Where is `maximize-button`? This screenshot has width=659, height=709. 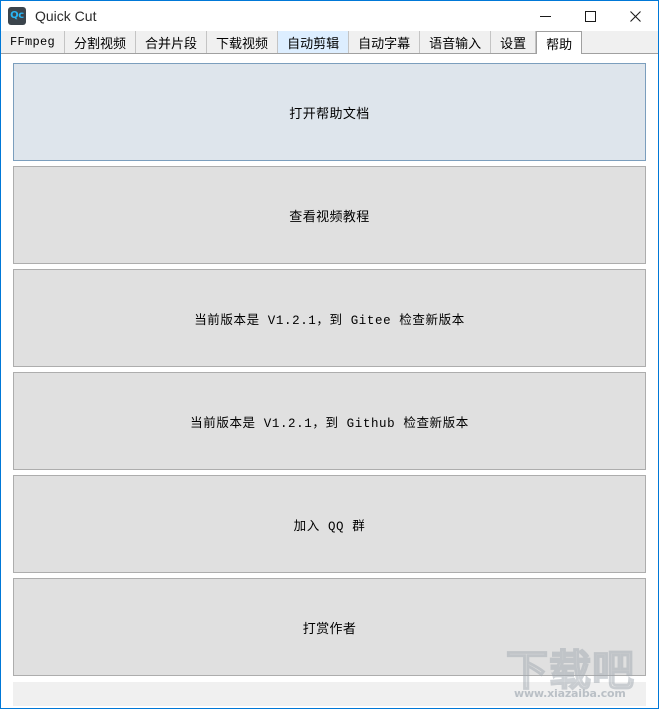
maximize-button is located at coordinates (590, 16).